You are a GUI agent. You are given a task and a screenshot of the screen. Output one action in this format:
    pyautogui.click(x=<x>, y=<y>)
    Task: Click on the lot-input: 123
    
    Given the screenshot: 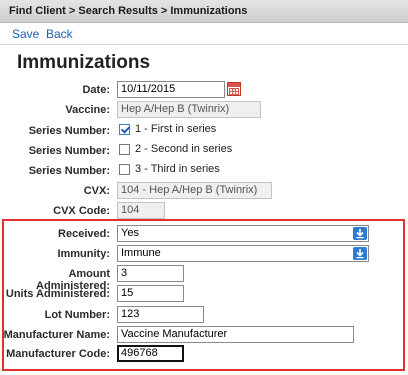 What is the action you would take?
    pyautogui.click(x=160, y=314)
    